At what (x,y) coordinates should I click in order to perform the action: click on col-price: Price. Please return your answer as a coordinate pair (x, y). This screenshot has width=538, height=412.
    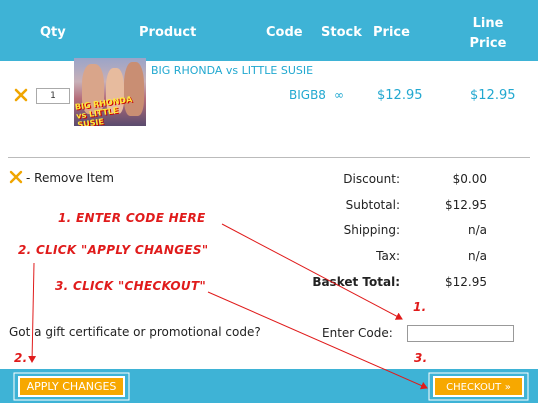
    Looking at the image, I should click on (391, 32).